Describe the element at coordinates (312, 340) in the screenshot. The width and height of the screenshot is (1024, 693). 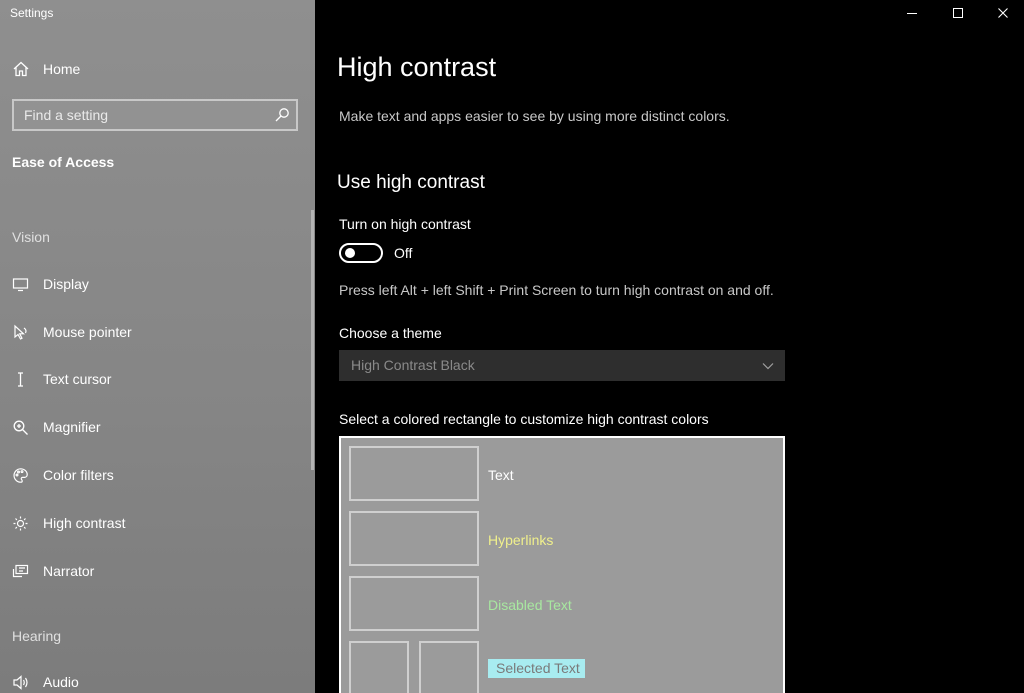
I see `sidebar-scrollbar` at that location.